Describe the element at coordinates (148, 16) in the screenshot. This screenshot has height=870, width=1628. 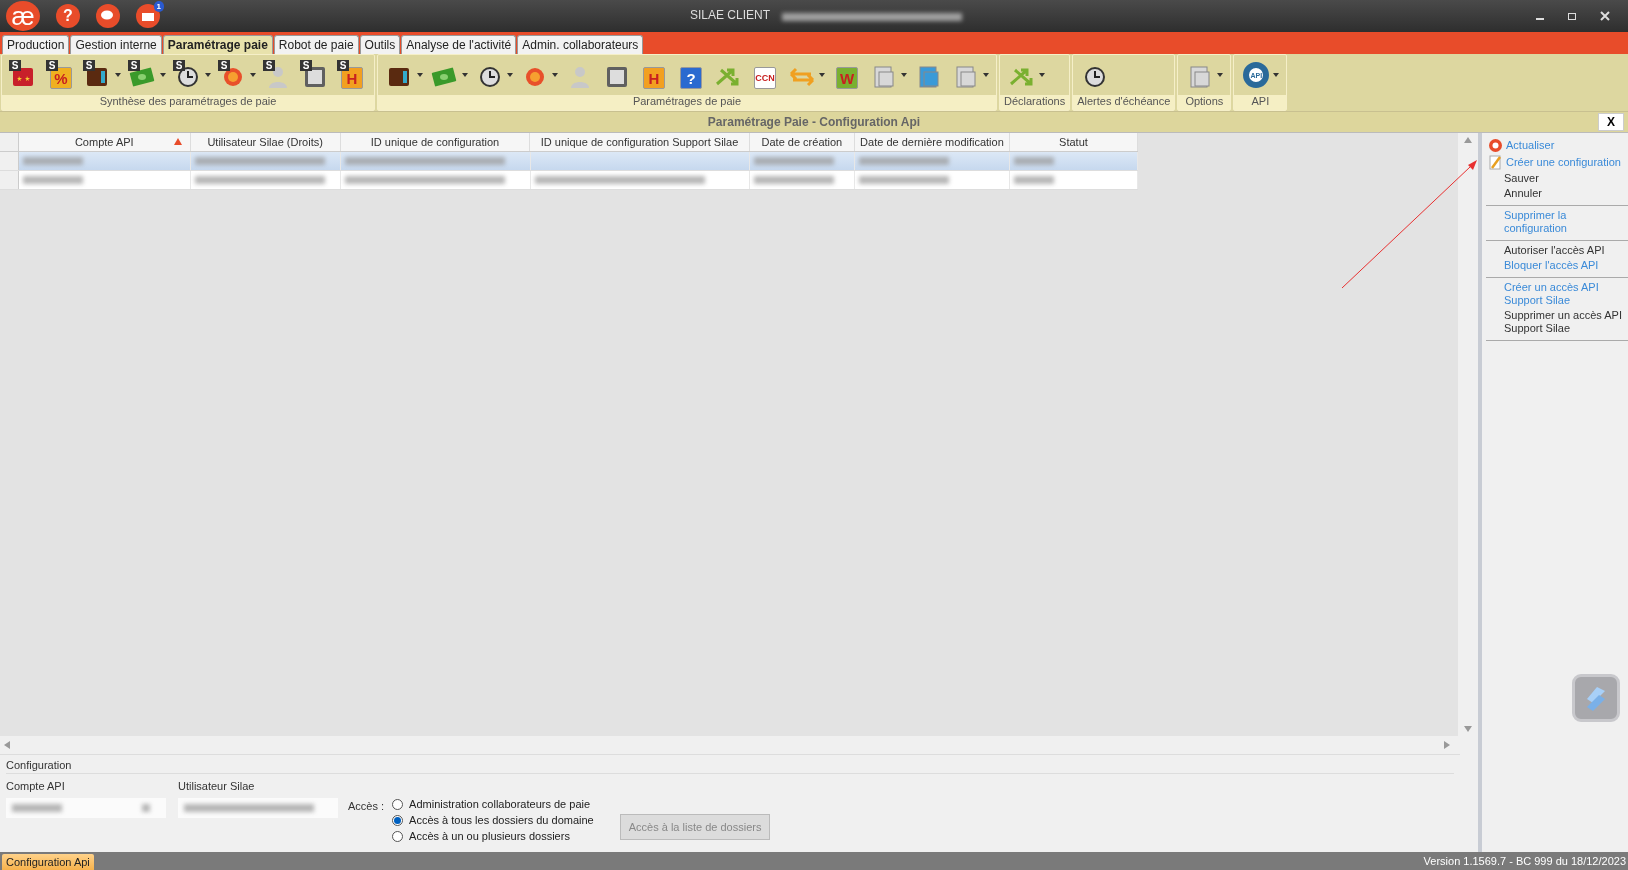
I see `mail-icon` at that location.